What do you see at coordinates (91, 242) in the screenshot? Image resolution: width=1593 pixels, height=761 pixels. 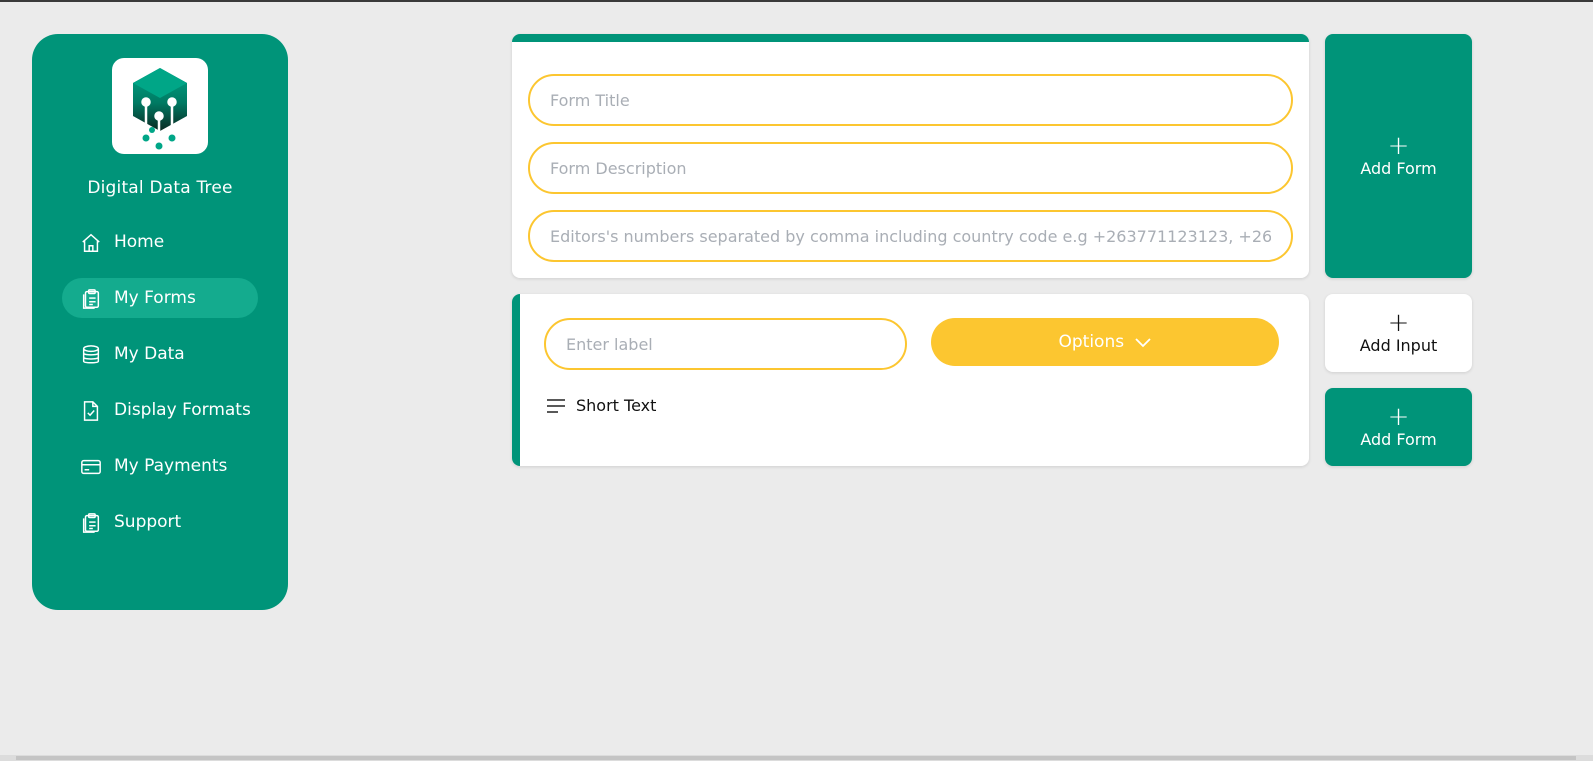 I see `home-icon` at bounding box center [91, 242].